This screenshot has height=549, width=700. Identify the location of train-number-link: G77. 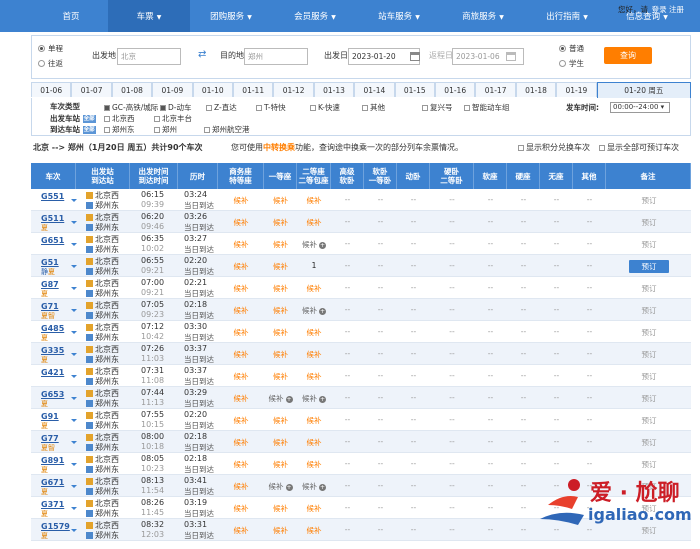
(50, 438).